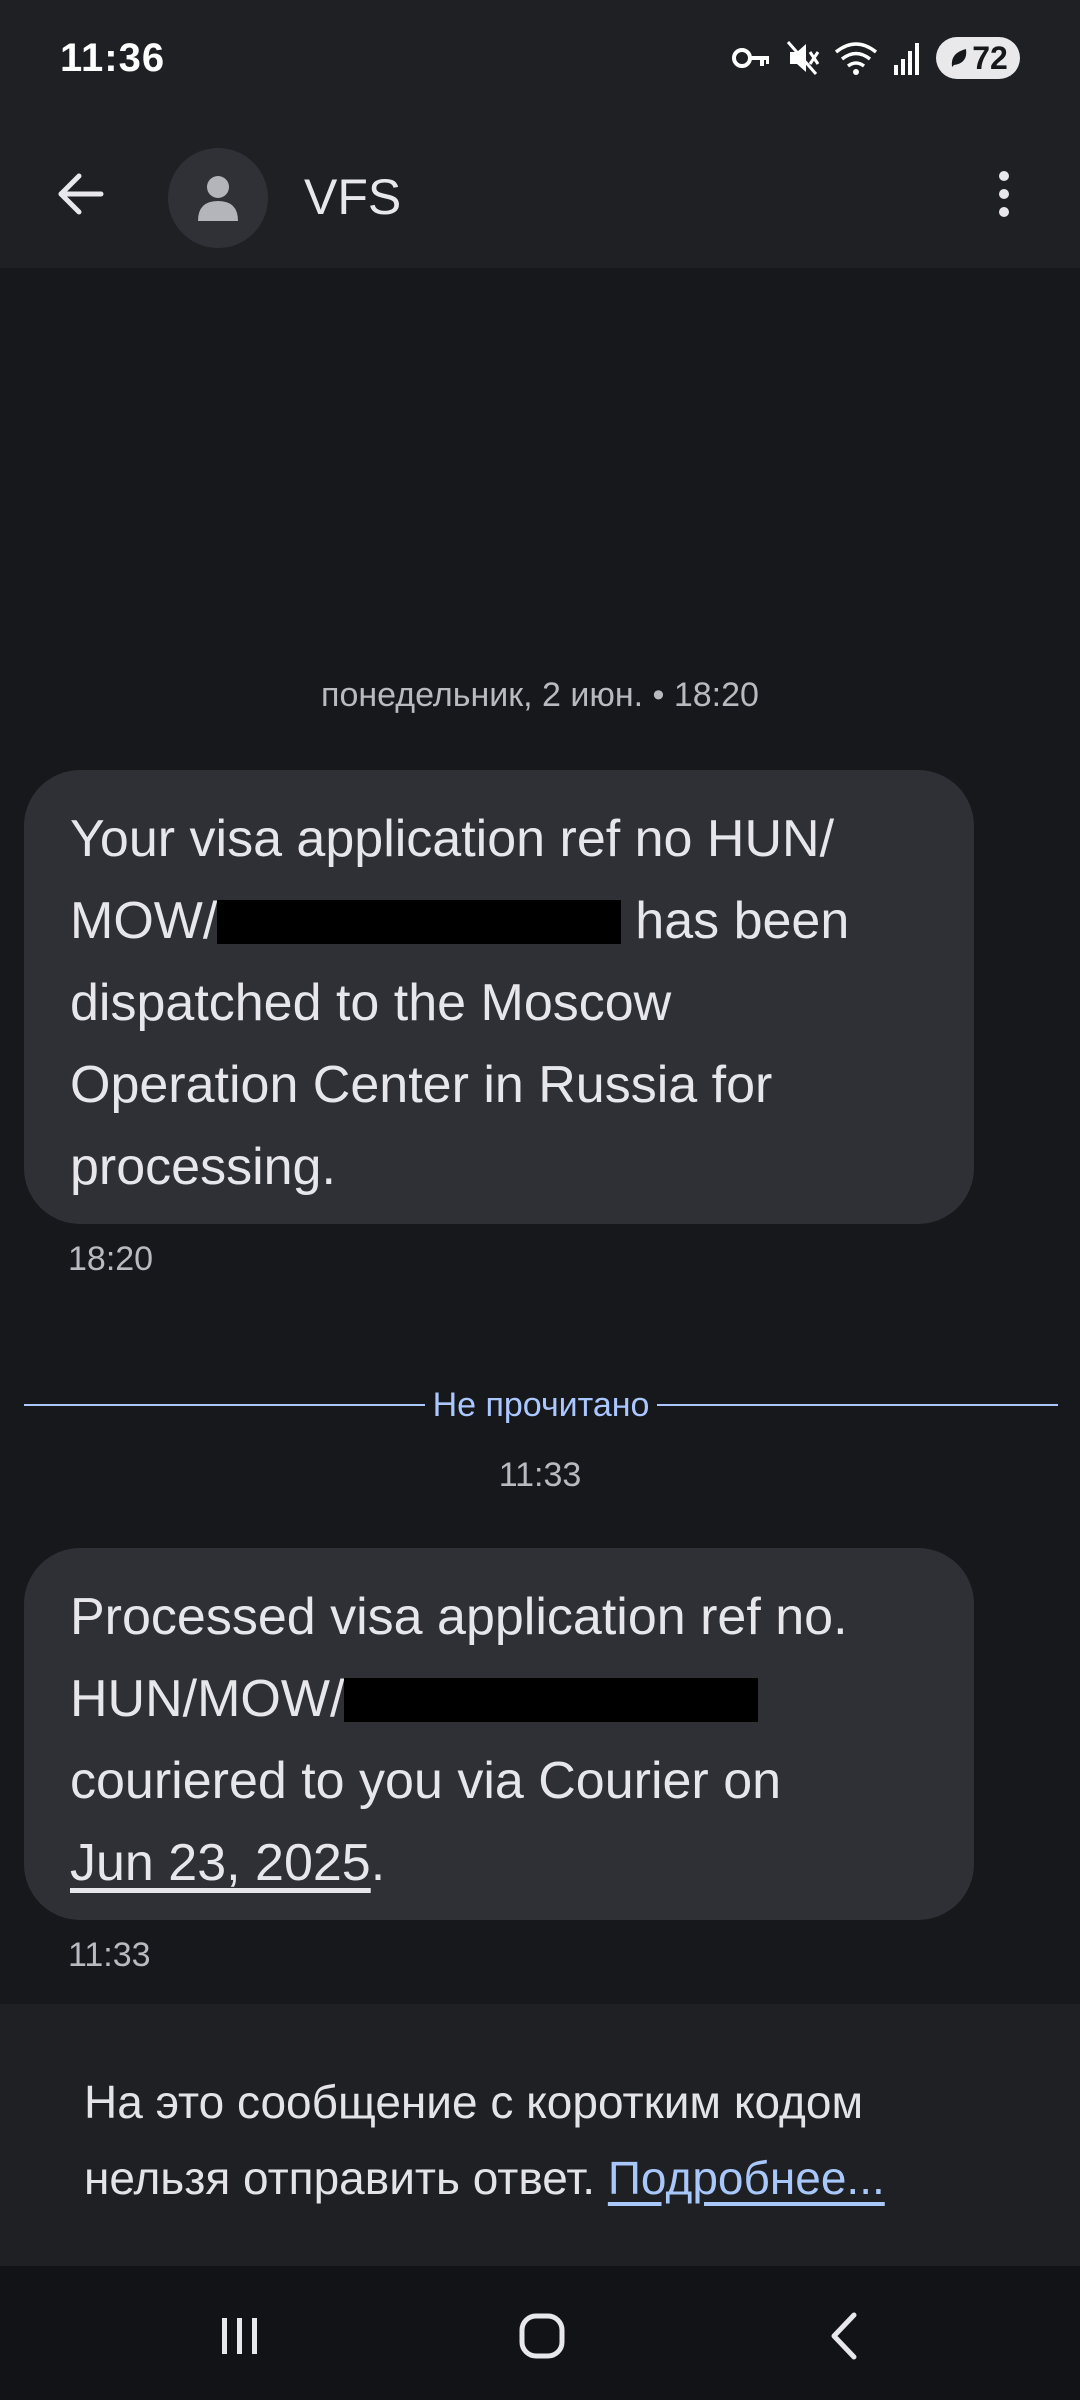 This screenshot has height=2400, width=1080. I want to click on home-button, so click(542, 2336).